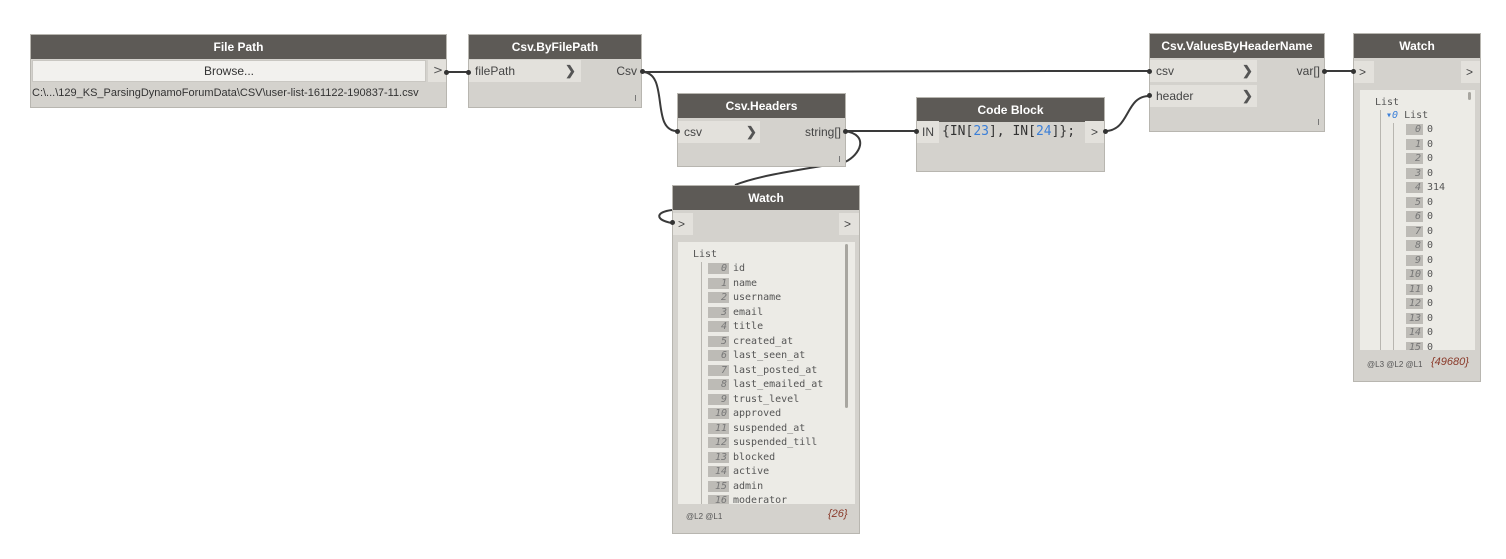  Describe the element at coordinates (735, 487) in the screenshot. I see `list-item: 15 admin` at that location.